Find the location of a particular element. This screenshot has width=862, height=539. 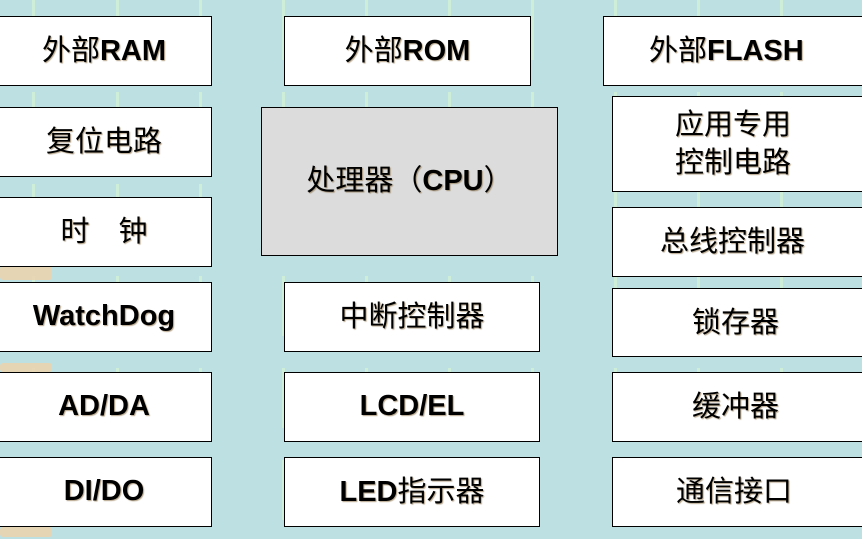

block-led-indicator: LED指示器 is located at coordinates (412, 492).